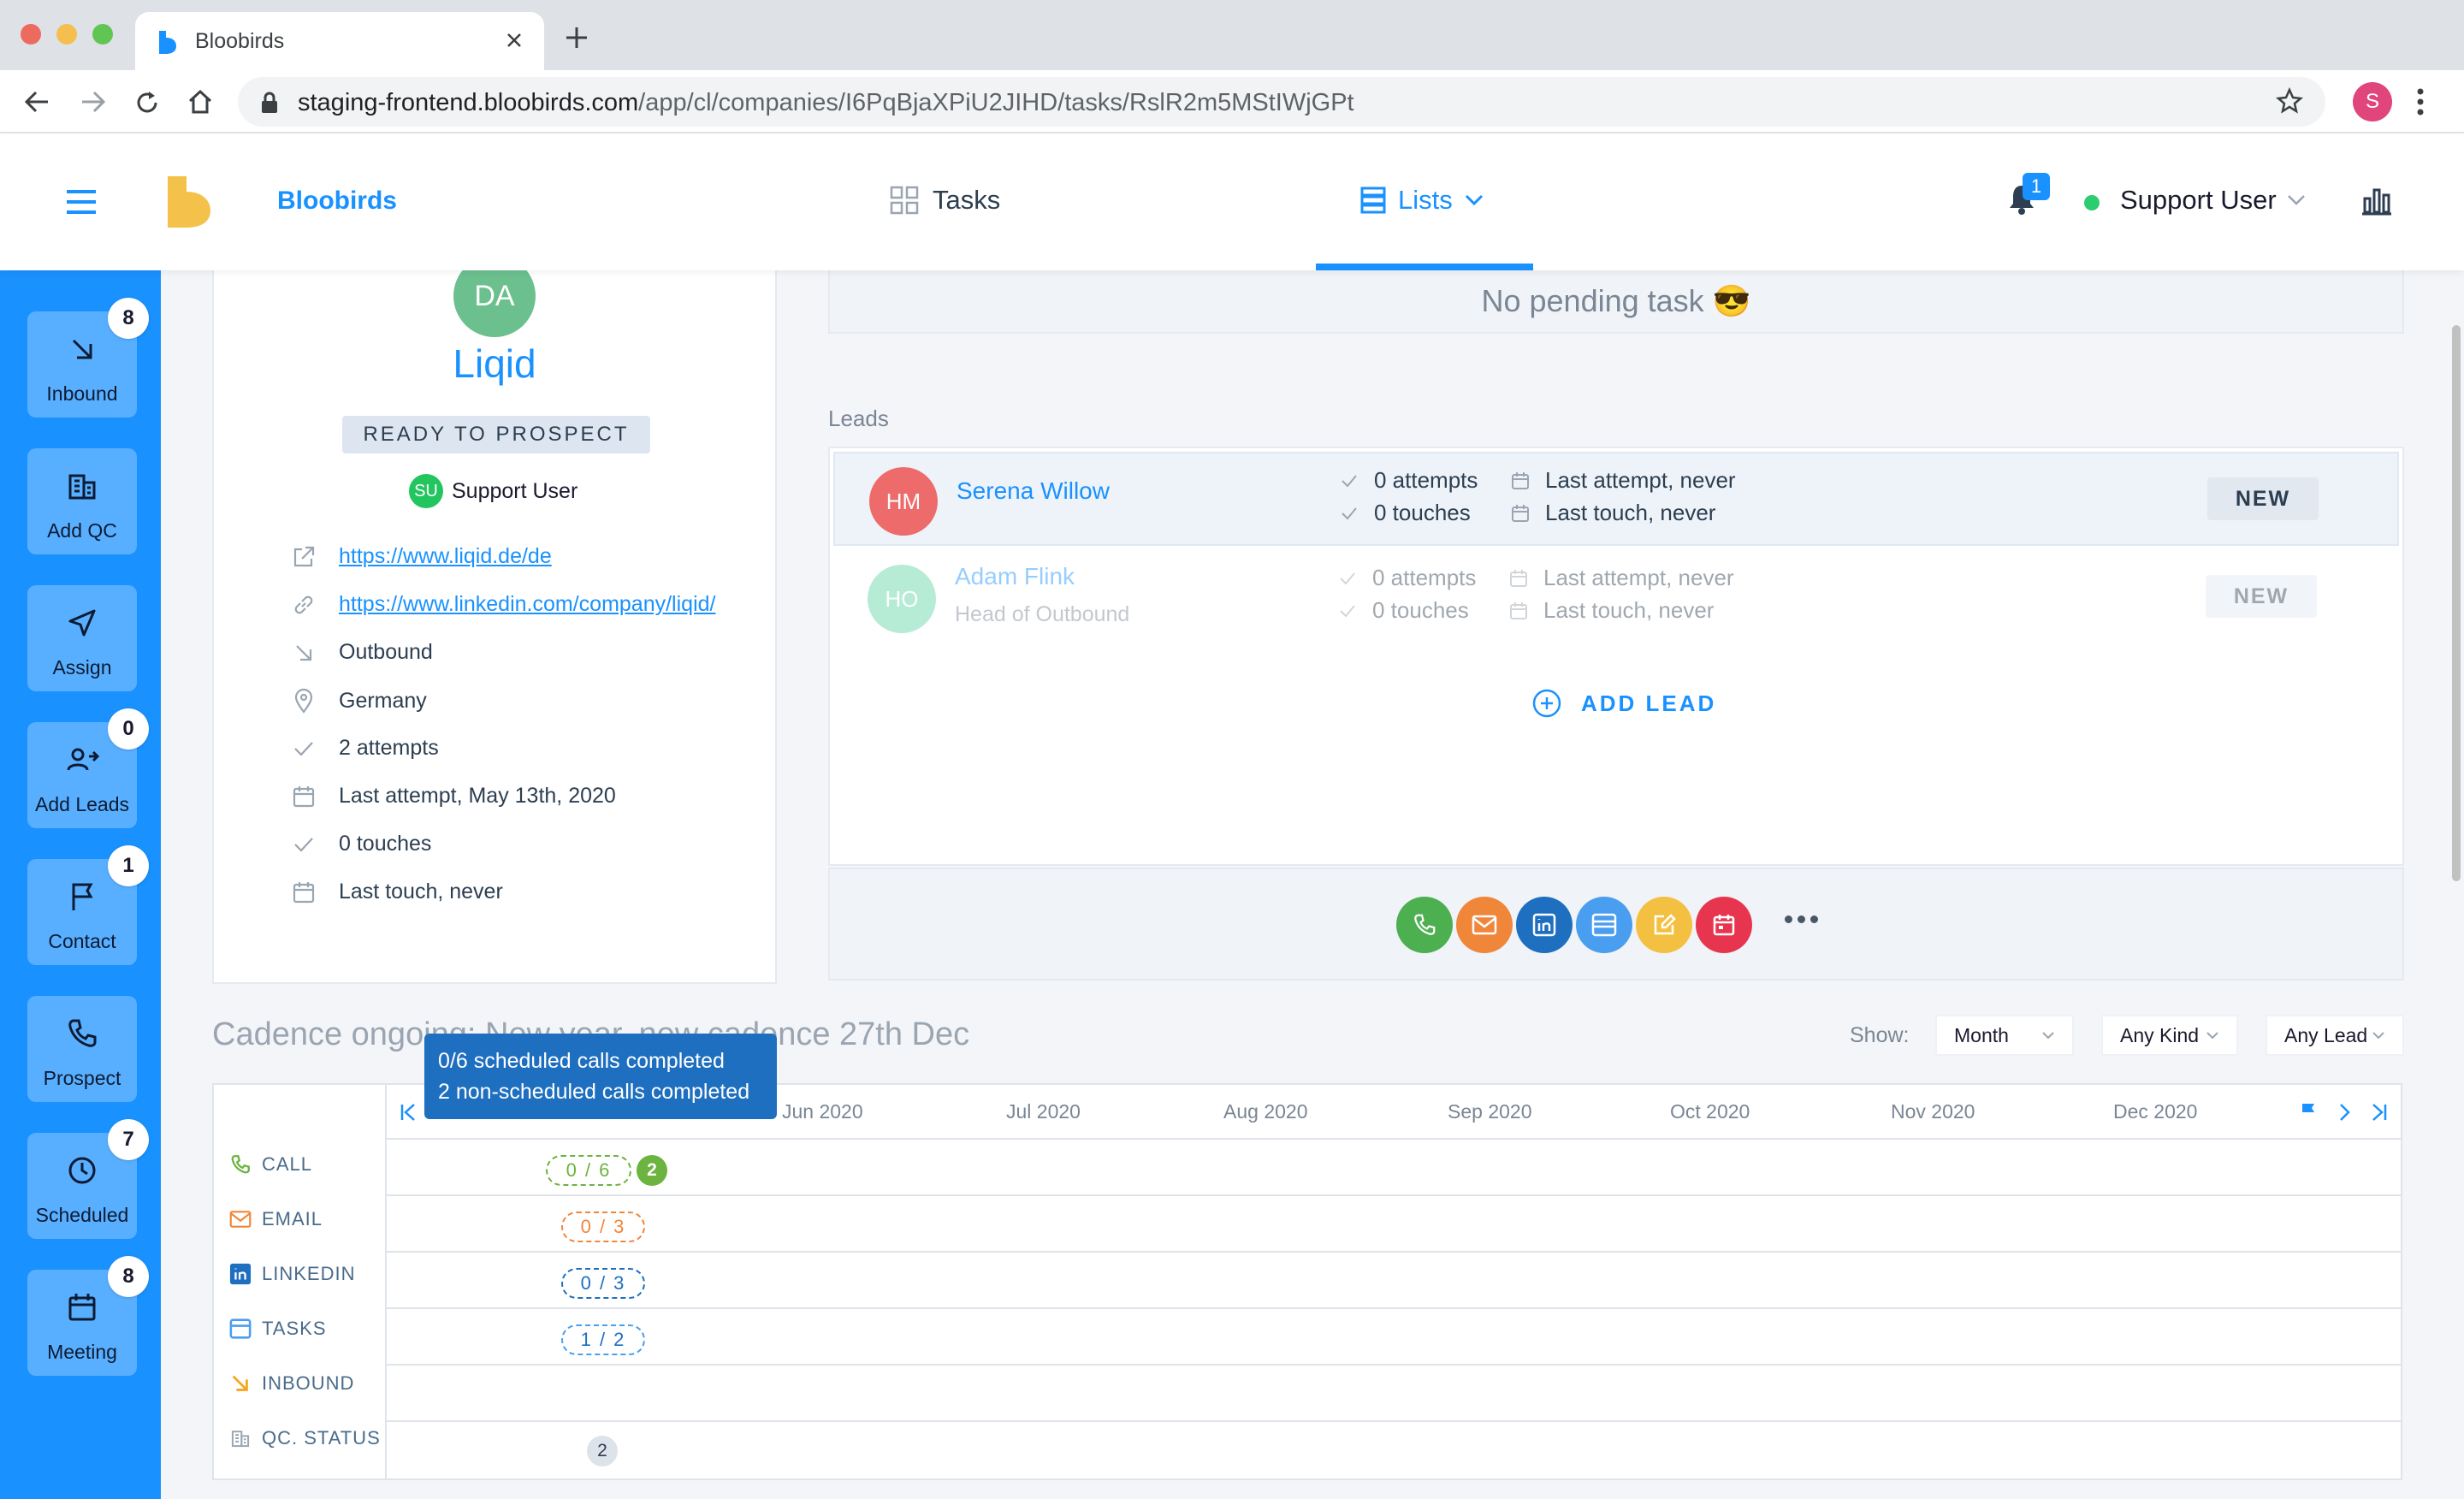 The width and height of the screenshot is (2464, 1499). What do you see at coordinates (2379, 1113) in the screenshot?
I see `last-page-icon` at bounding box center [2379, 1113].